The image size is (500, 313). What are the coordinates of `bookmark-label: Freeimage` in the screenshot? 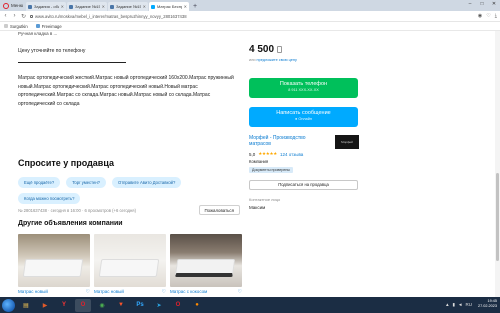 It's located at (51, 26).